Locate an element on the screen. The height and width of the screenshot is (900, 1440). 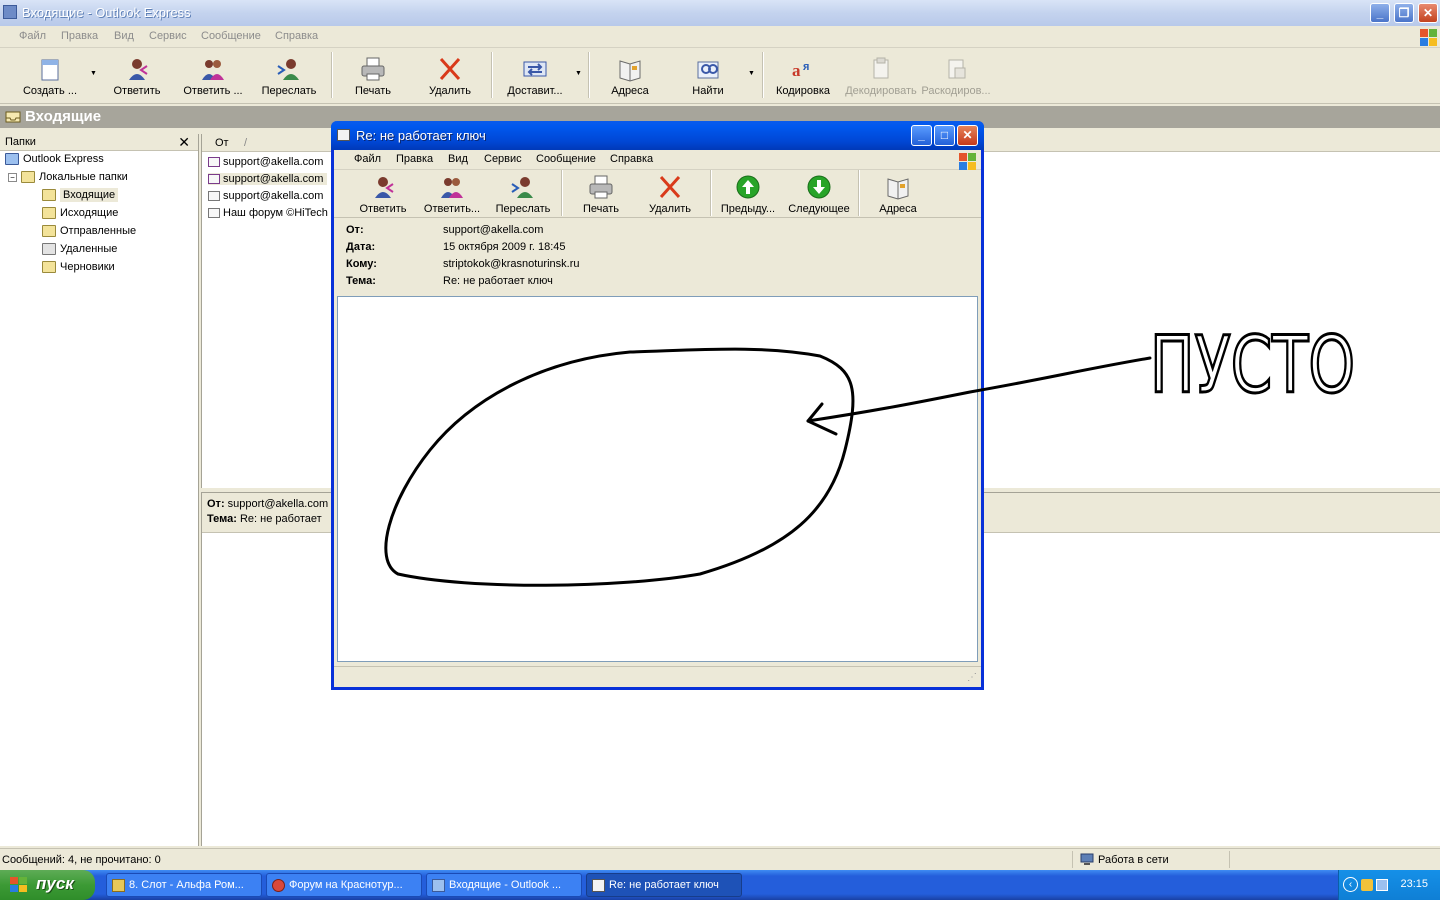
local-folders-icon is located at coordinates (28, 177).